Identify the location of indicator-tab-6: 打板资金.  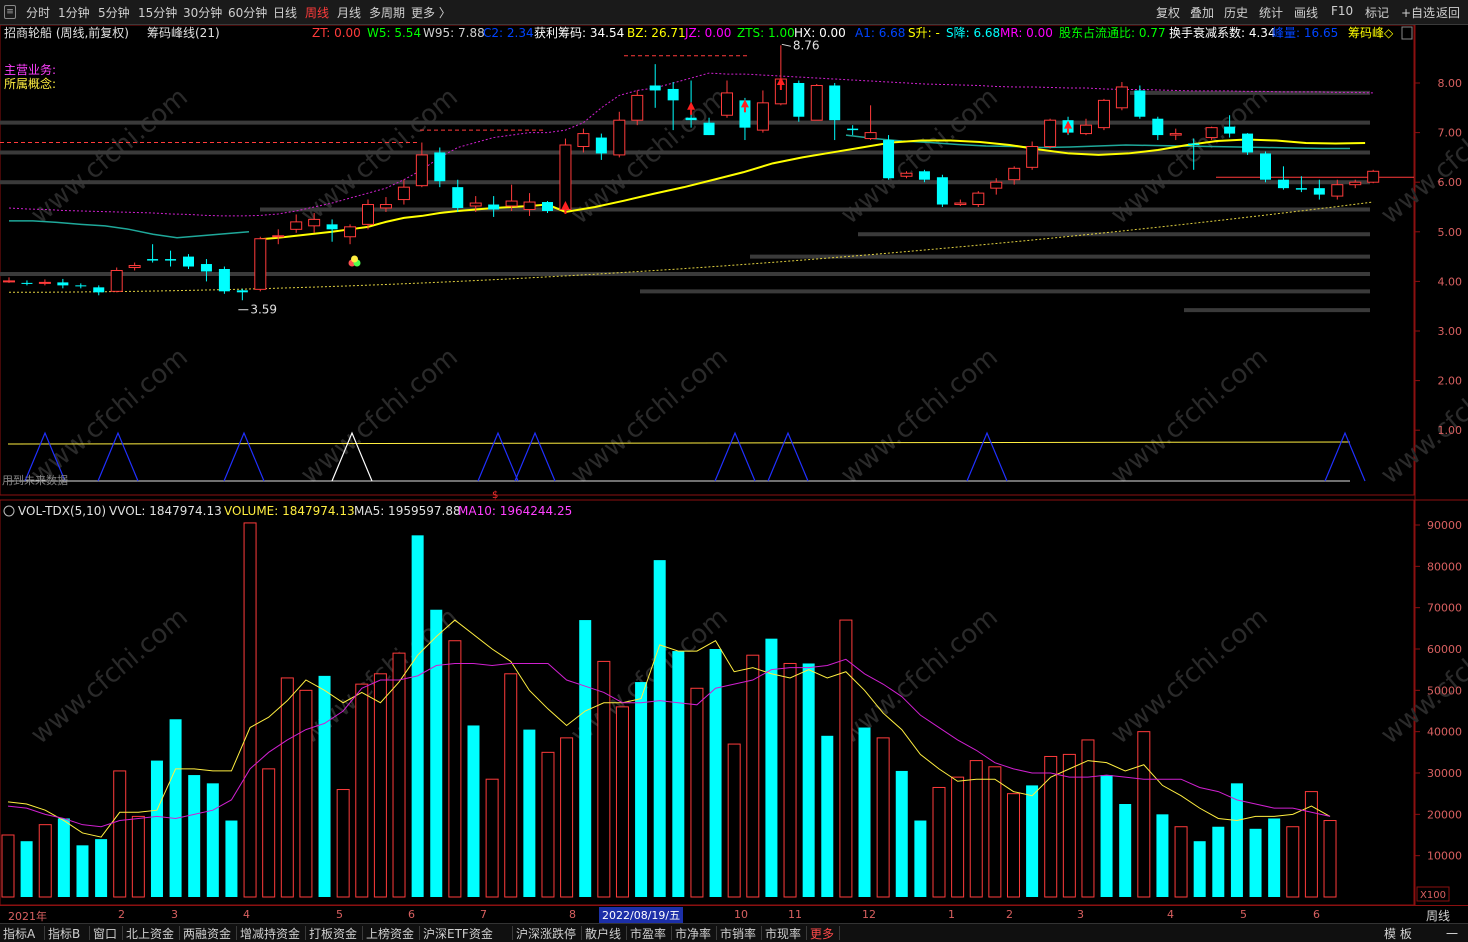
(333, 933).